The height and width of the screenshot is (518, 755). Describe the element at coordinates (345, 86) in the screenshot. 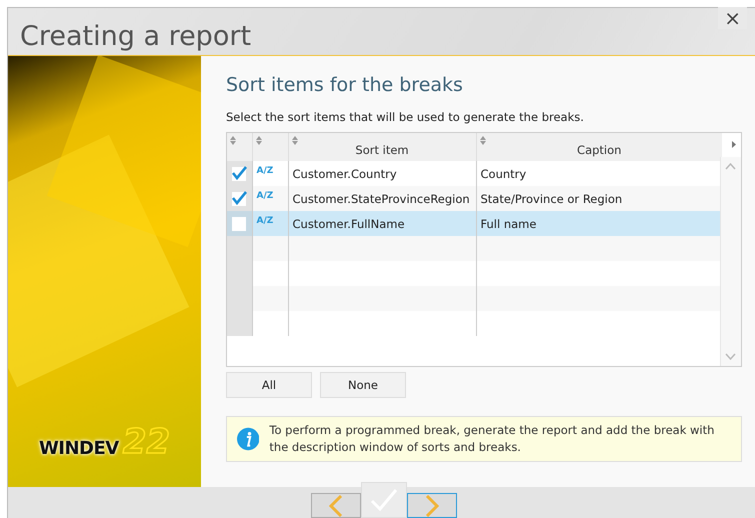

I see `step-title: Sort items for the breaks` at that location.